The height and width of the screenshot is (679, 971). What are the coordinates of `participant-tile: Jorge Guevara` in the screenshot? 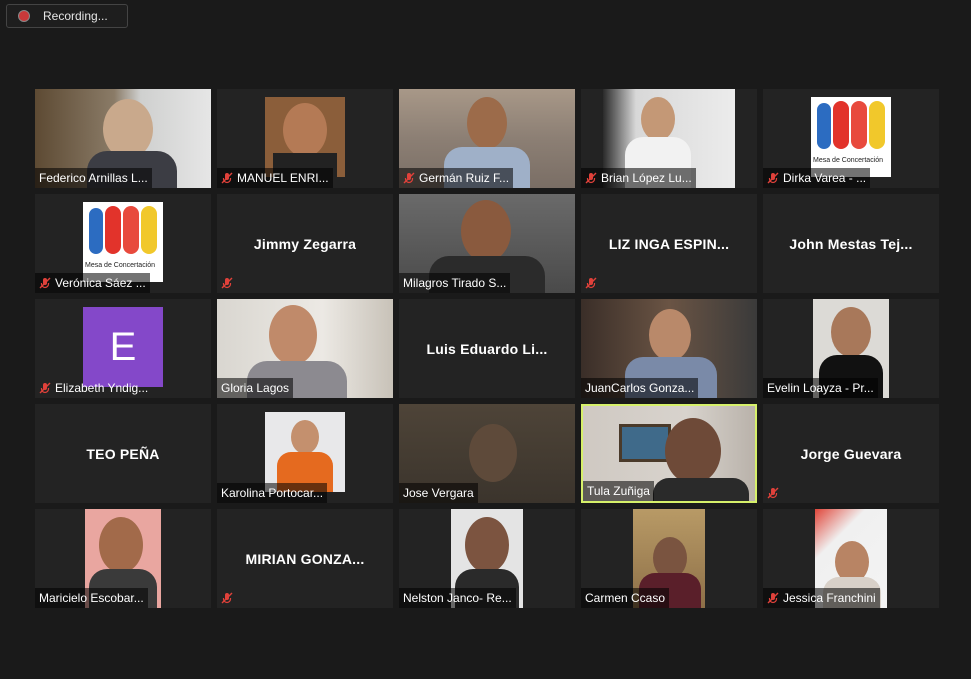 It's located at (851, 453).